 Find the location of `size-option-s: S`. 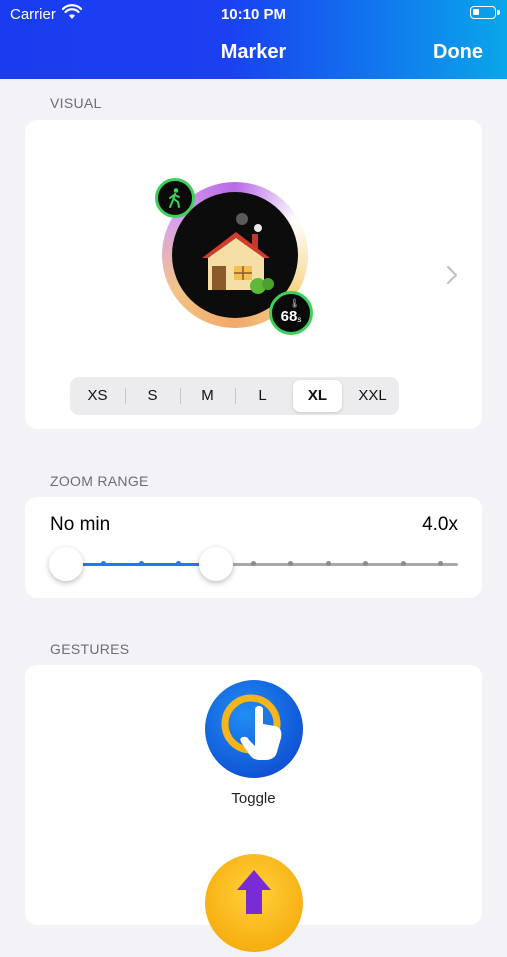

size-option-s: S is located at coordinates (152, 396).